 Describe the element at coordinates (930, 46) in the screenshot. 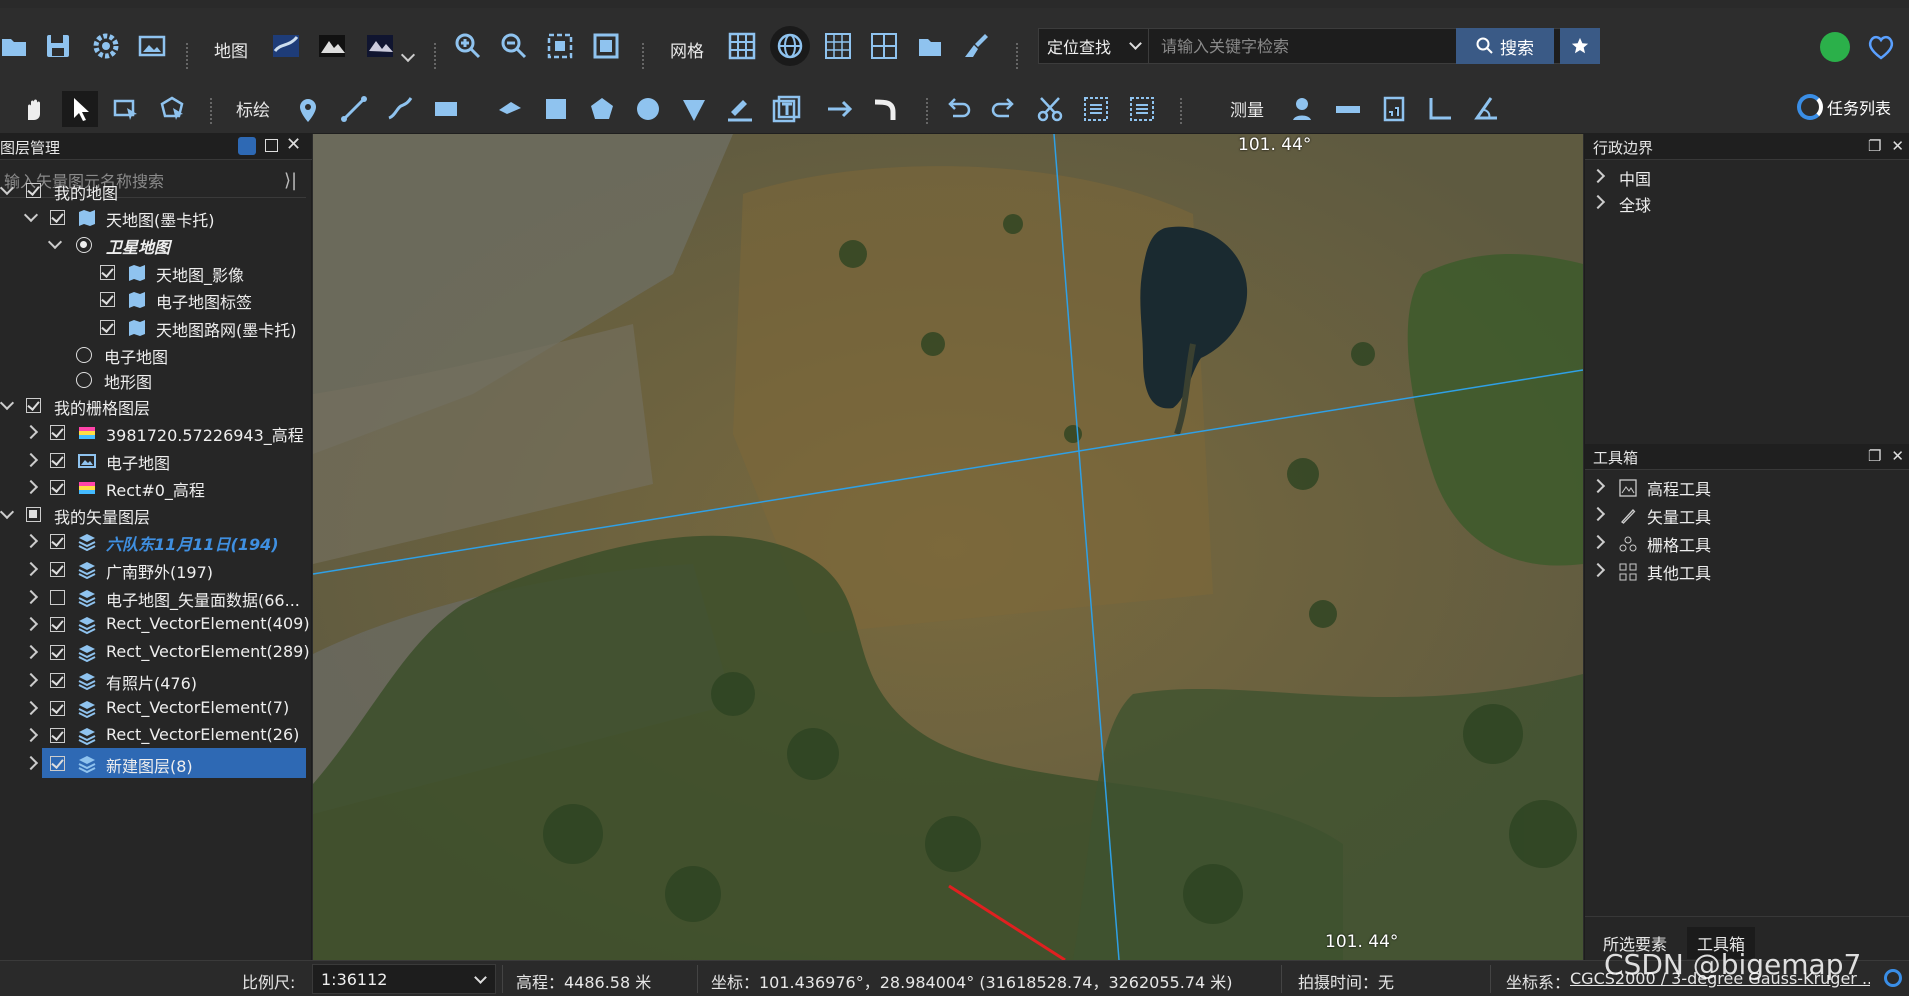

I see `import-grid-icon` at that location.